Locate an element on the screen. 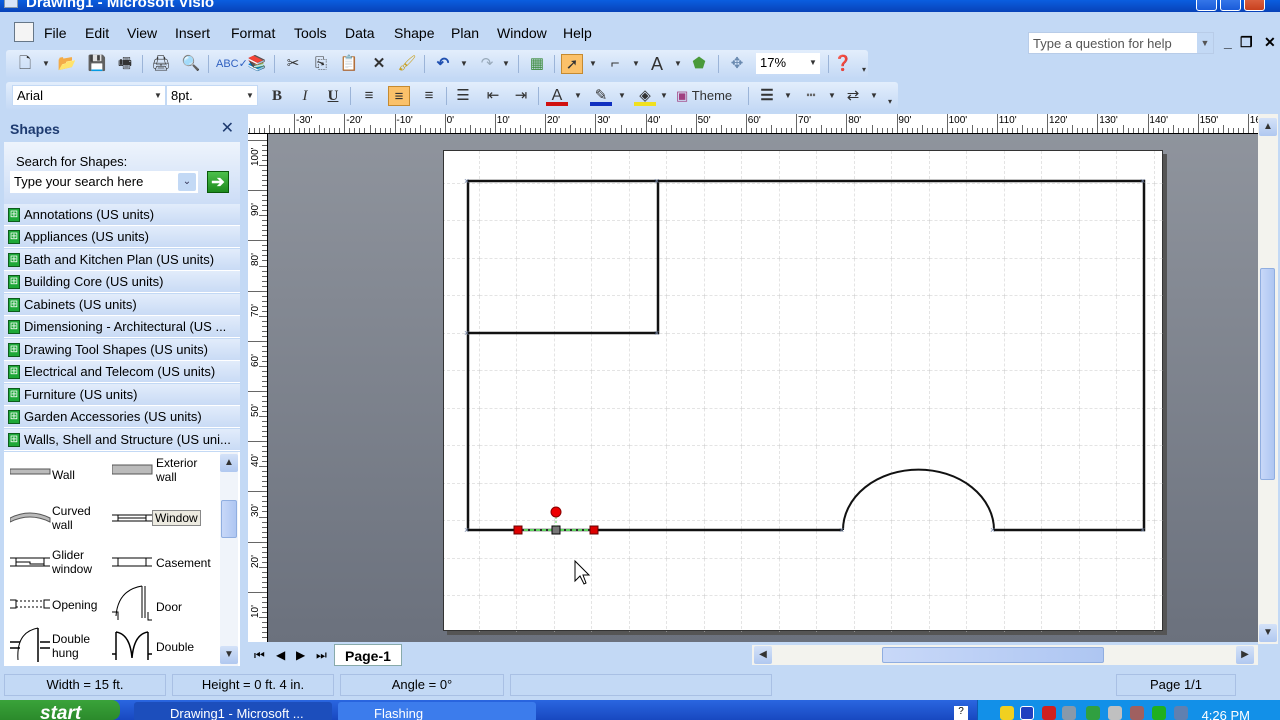 This screenshot has width=1280, height=720. security-shield-icon is located at coordinates (1007, 713).